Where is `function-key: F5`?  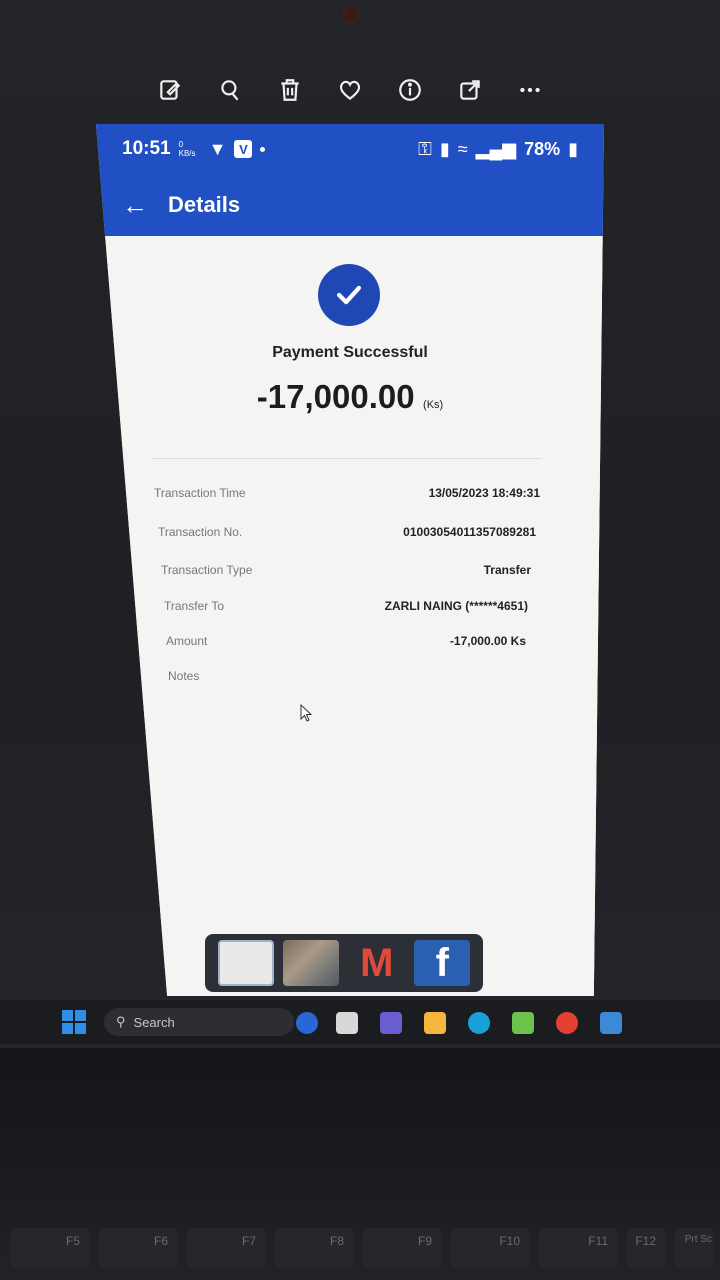 function-key: F5 is located at coordinates (50, 1248).